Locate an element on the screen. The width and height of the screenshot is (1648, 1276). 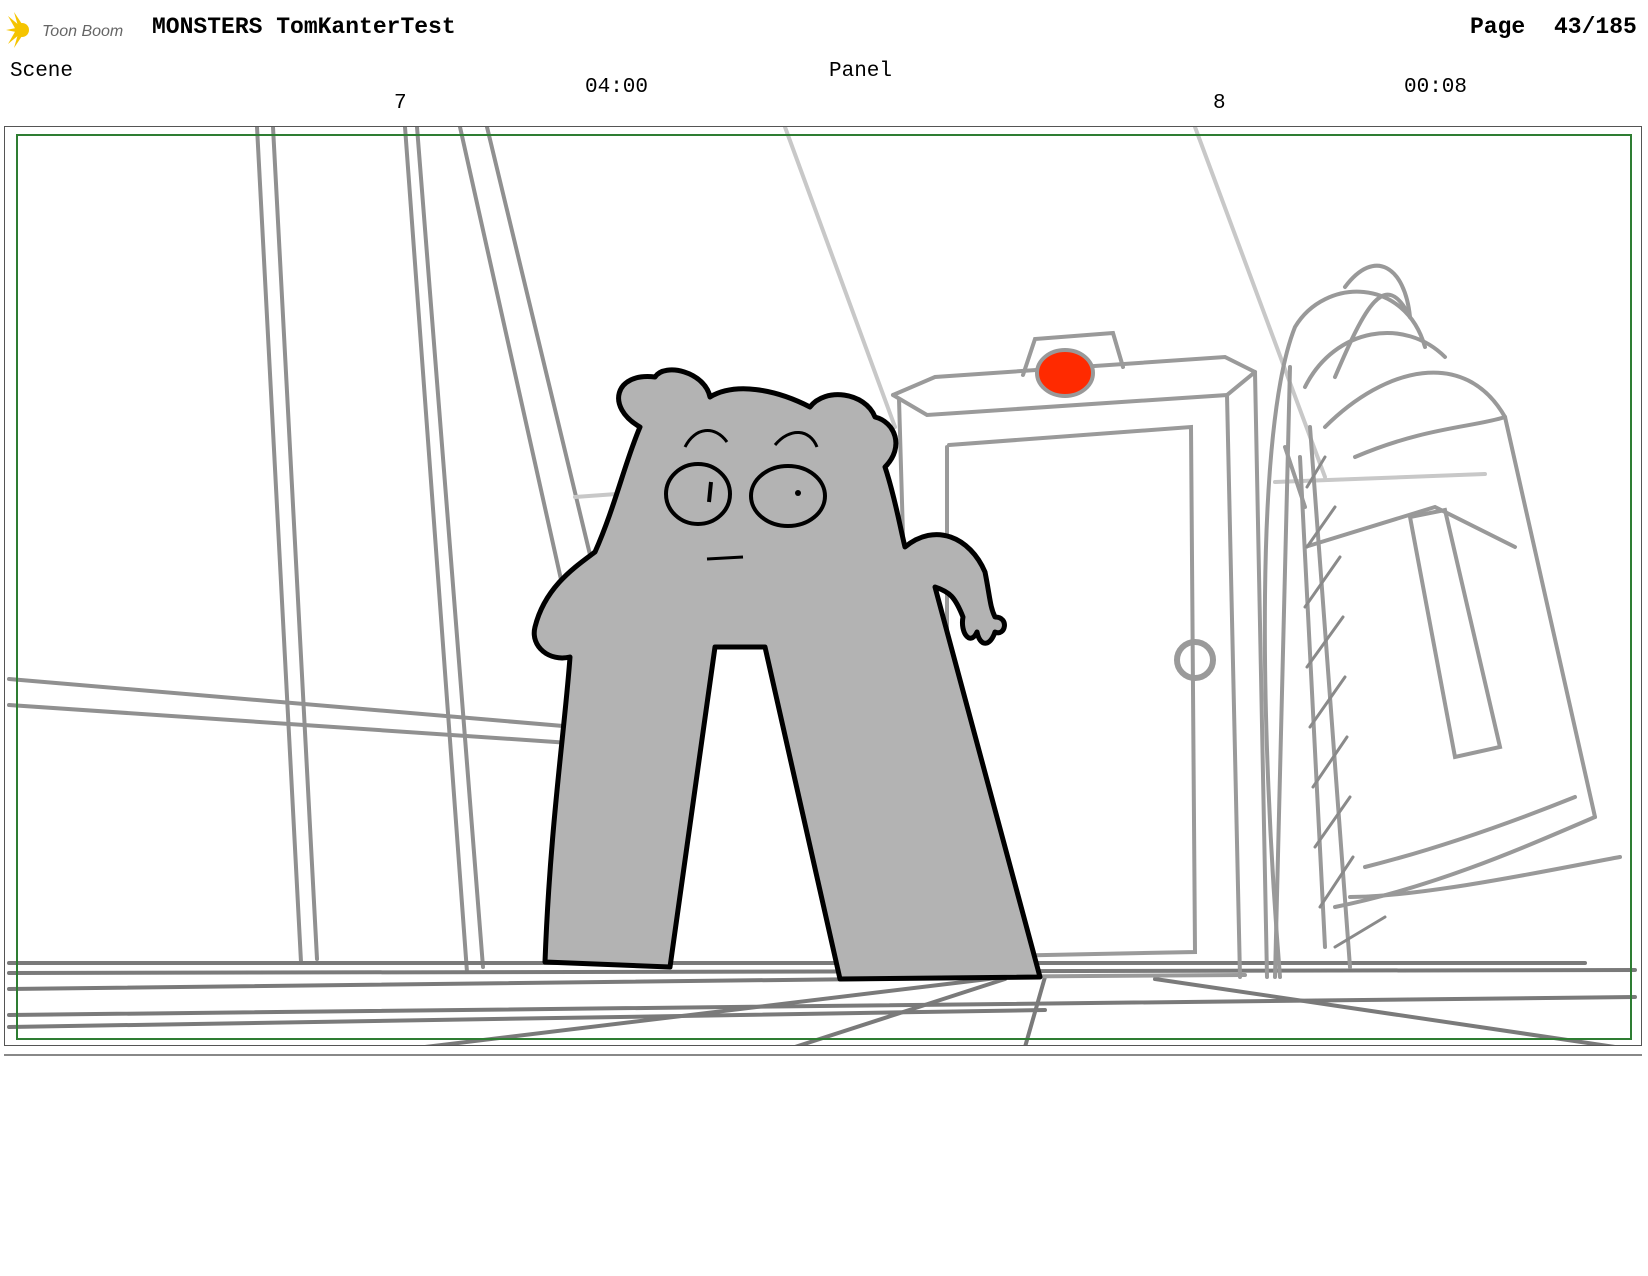
machine-sketch is located at coordinates (1442, 621).